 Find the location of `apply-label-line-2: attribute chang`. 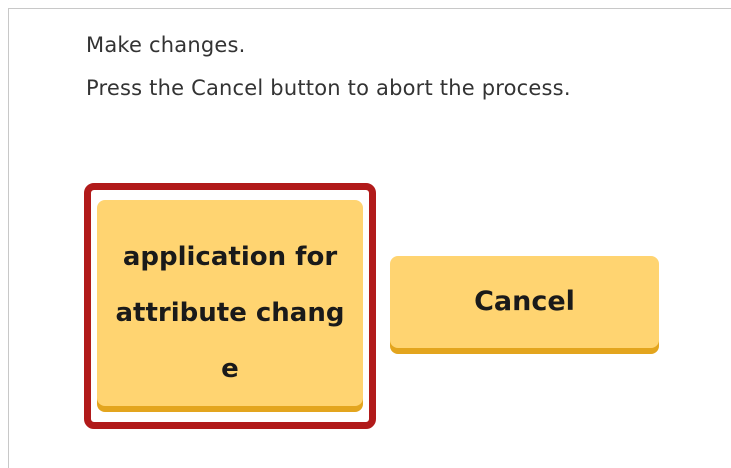

apply-label-line-2: attribute chang is located at coordinates (230, 312).